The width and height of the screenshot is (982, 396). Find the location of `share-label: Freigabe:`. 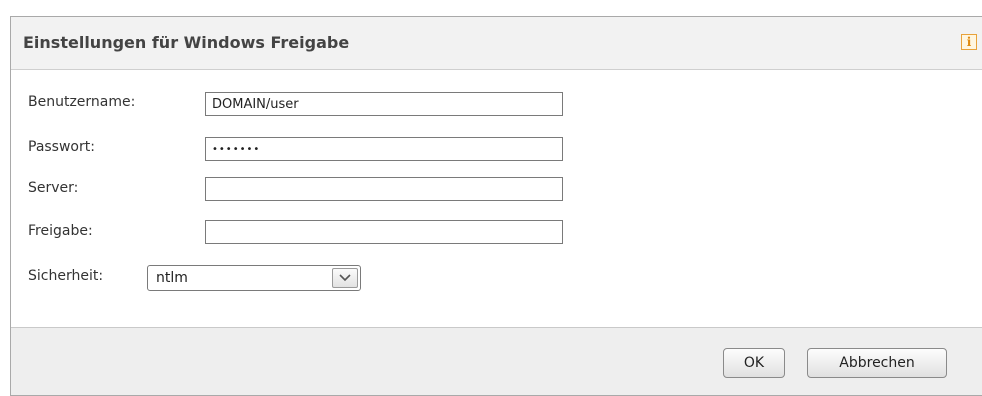

share-label: Freigabe: is located at coordinates (60, 231).